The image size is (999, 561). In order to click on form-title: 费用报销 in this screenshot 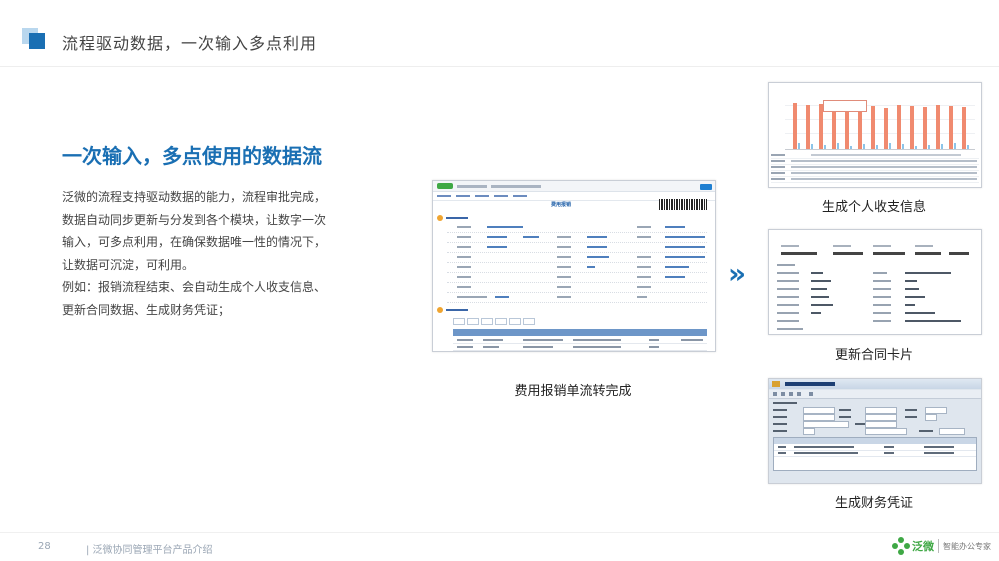, I will do `click(561, 205)`.